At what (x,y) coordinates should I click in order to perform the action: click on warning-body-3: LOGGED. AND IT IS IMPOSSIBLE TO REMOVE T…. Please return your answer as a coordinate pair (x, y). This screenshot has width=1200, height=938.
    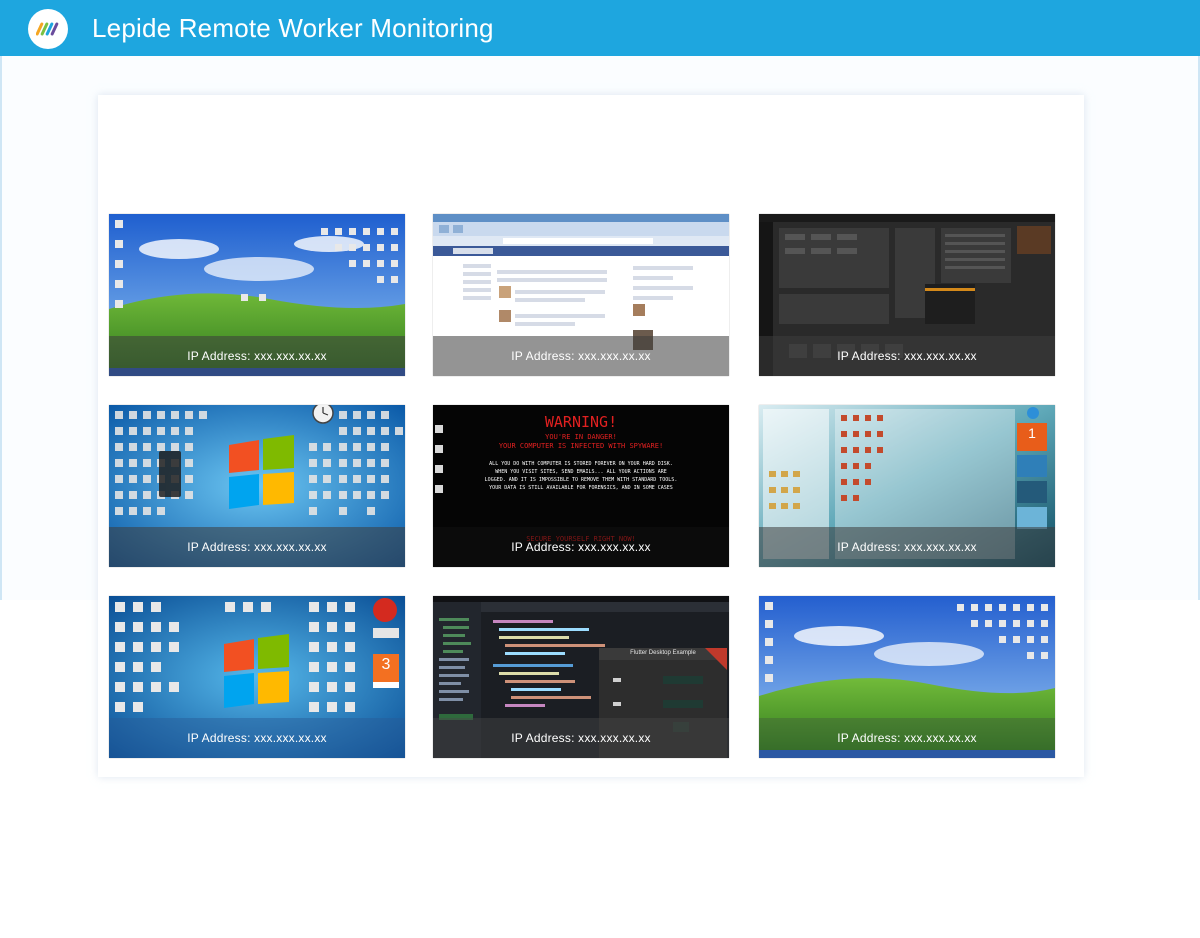
    Looking at the image, I should click on (581, 480).